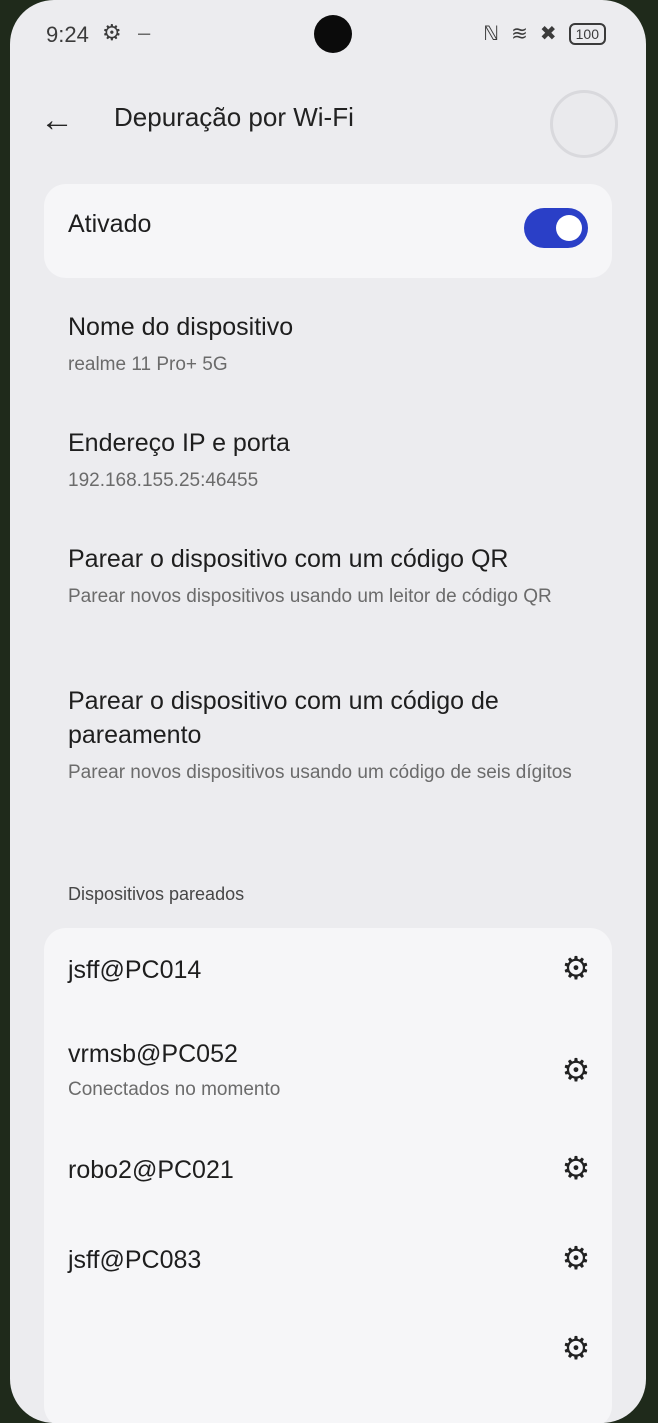 Image resolution: width=658 pixels, height=1423 pixels. I want to click on pair-qr-title: Parear o dispositivo com um código QR, so click(288, 559).